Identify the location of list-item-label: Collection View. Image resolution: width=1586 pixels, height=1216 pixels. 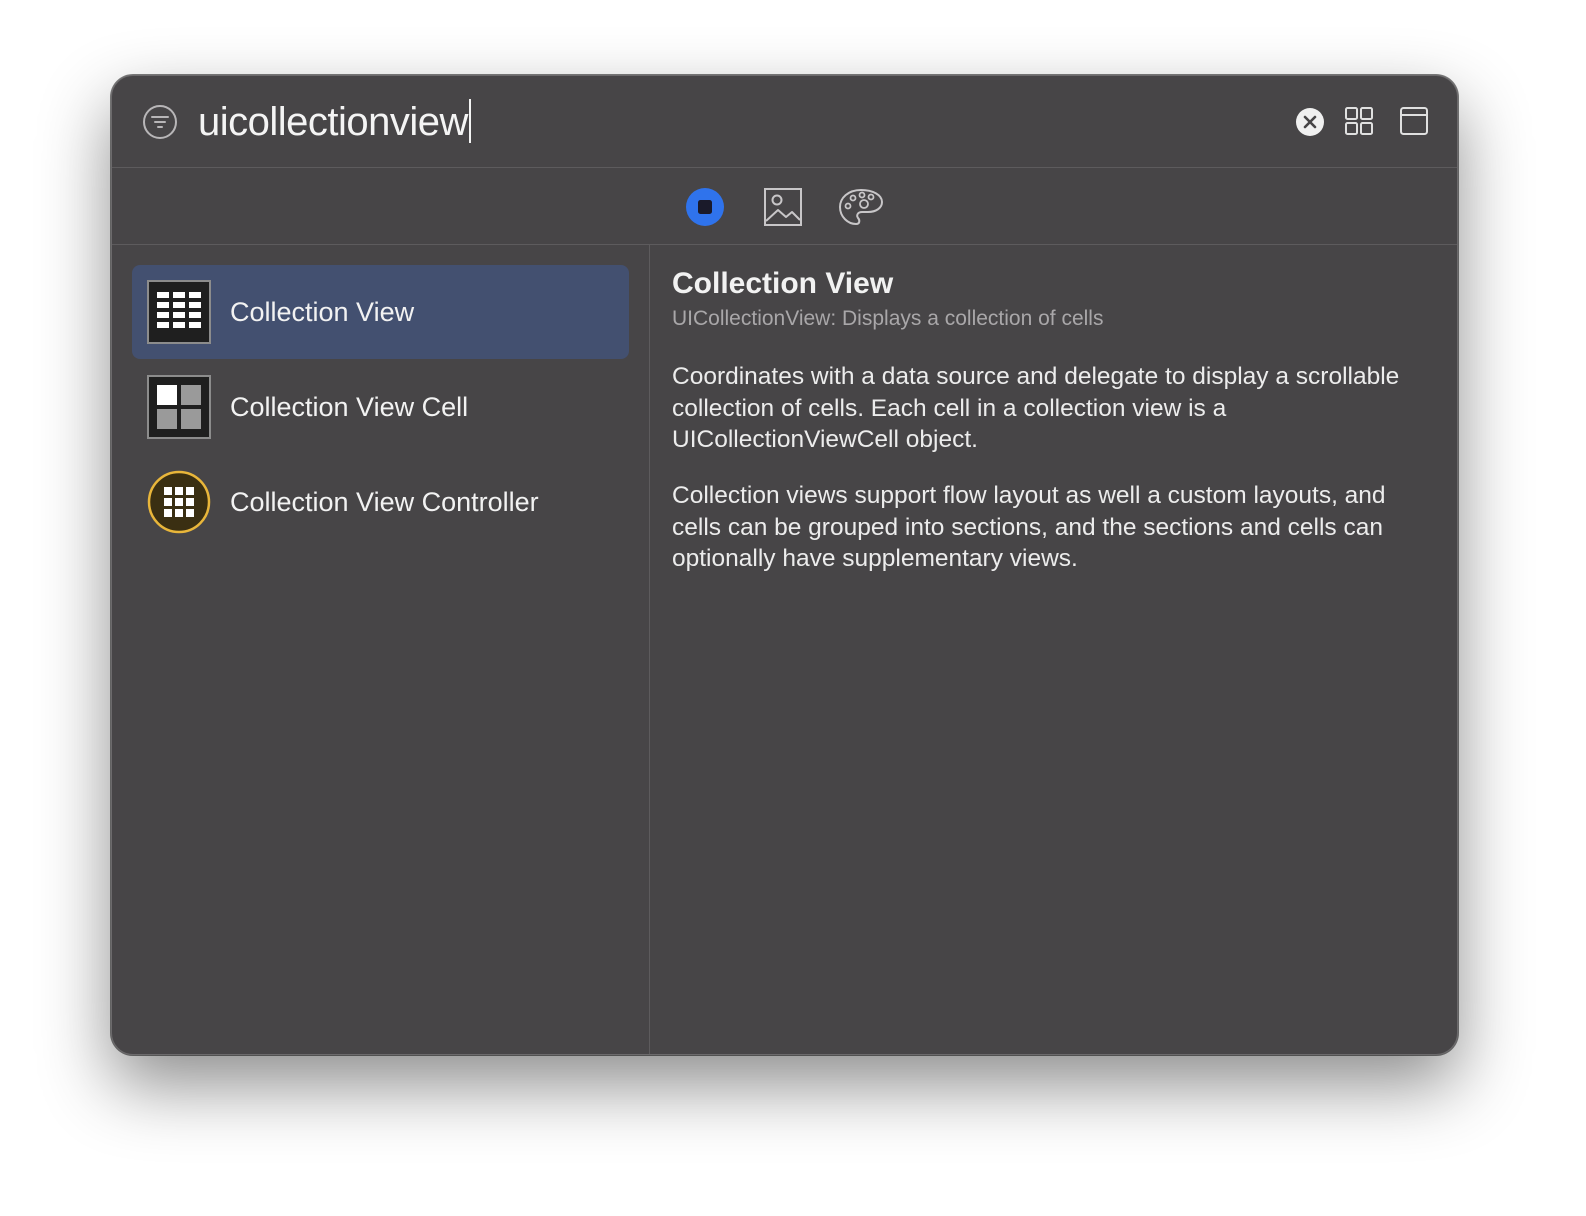
(322, 312).